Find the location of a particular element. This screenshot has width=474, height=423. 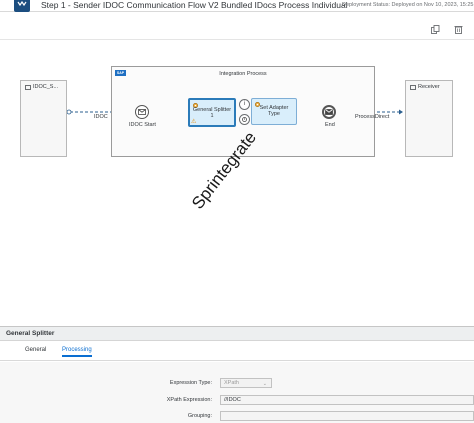

start-event is located at coordinates (142, 112).